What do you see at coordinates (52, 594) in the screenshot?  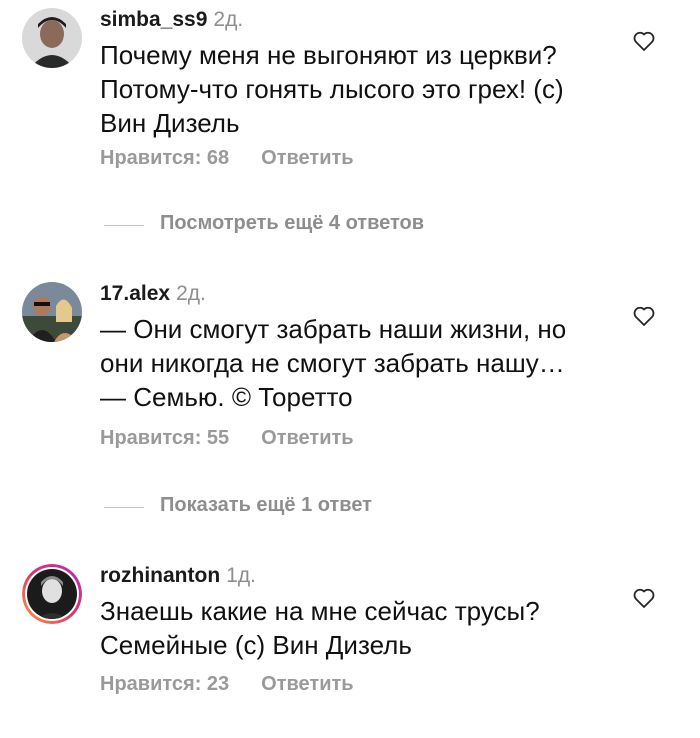 I see `avatar-story-ring` at bounding box center [52, 594].